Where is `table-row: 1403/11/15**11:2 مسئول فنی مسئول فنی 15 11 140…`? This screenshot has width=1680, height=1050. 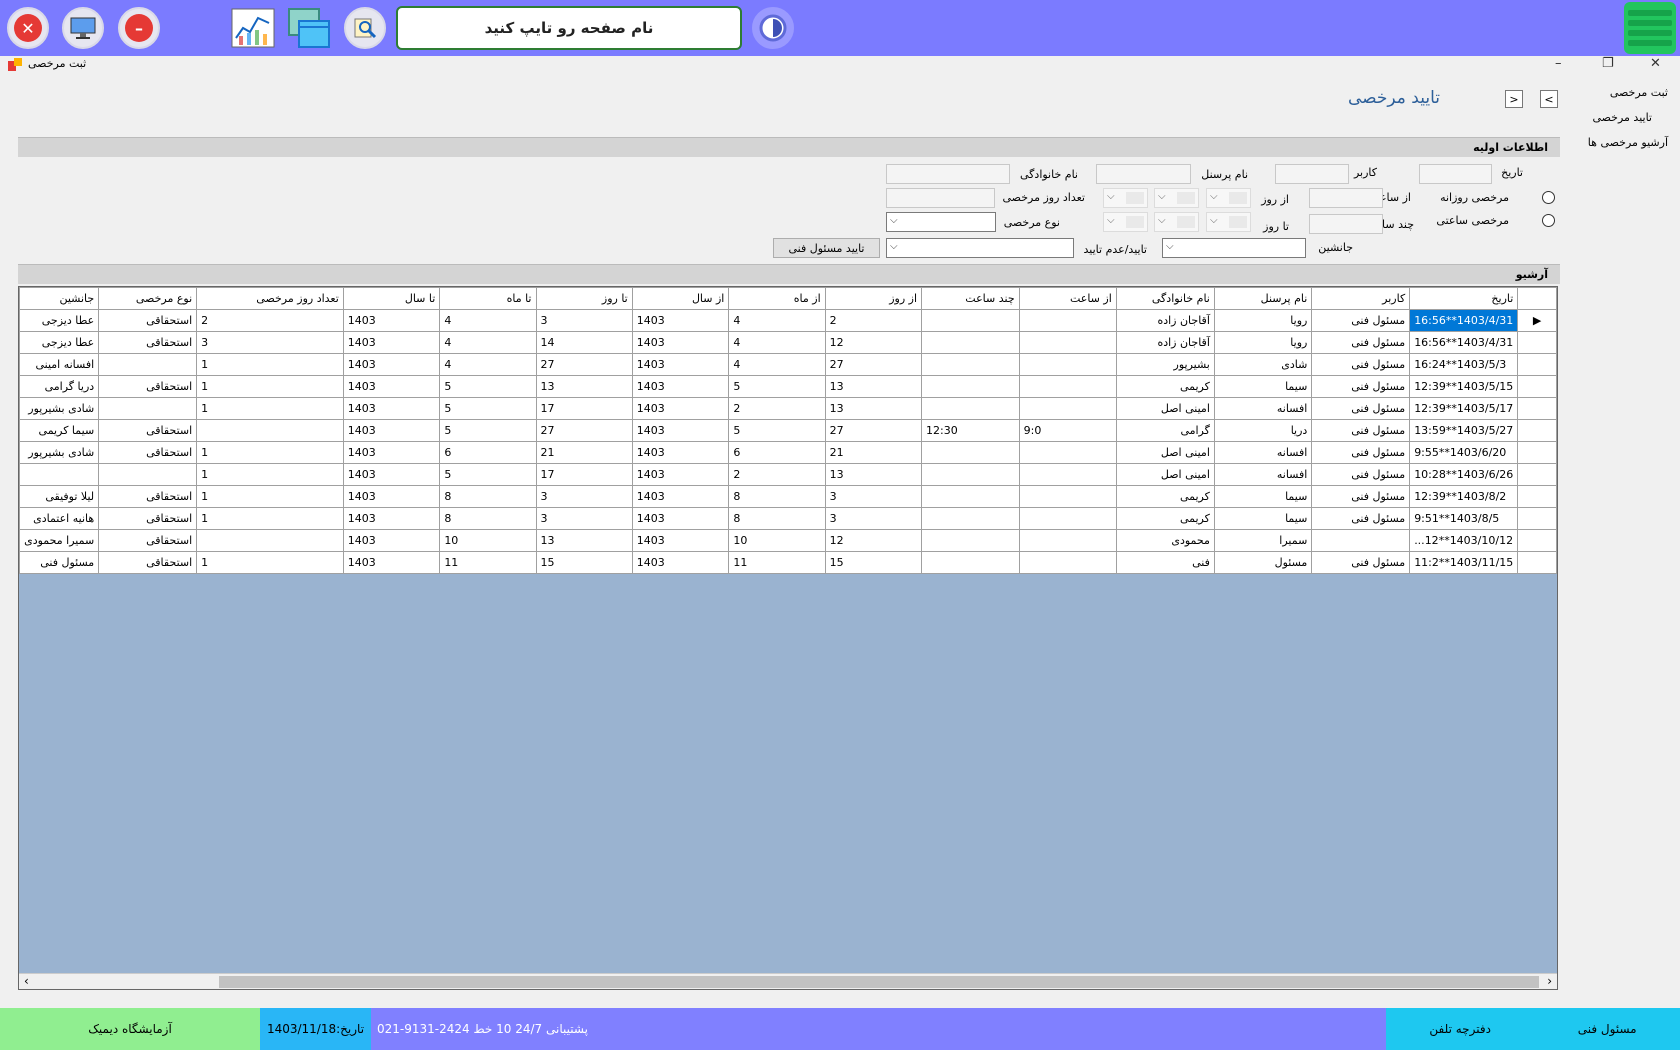 table-row: 1403/11/15**11:2 مسئول فنی مسئول فنی 15 11 140… is located at coordinates (788, 562).